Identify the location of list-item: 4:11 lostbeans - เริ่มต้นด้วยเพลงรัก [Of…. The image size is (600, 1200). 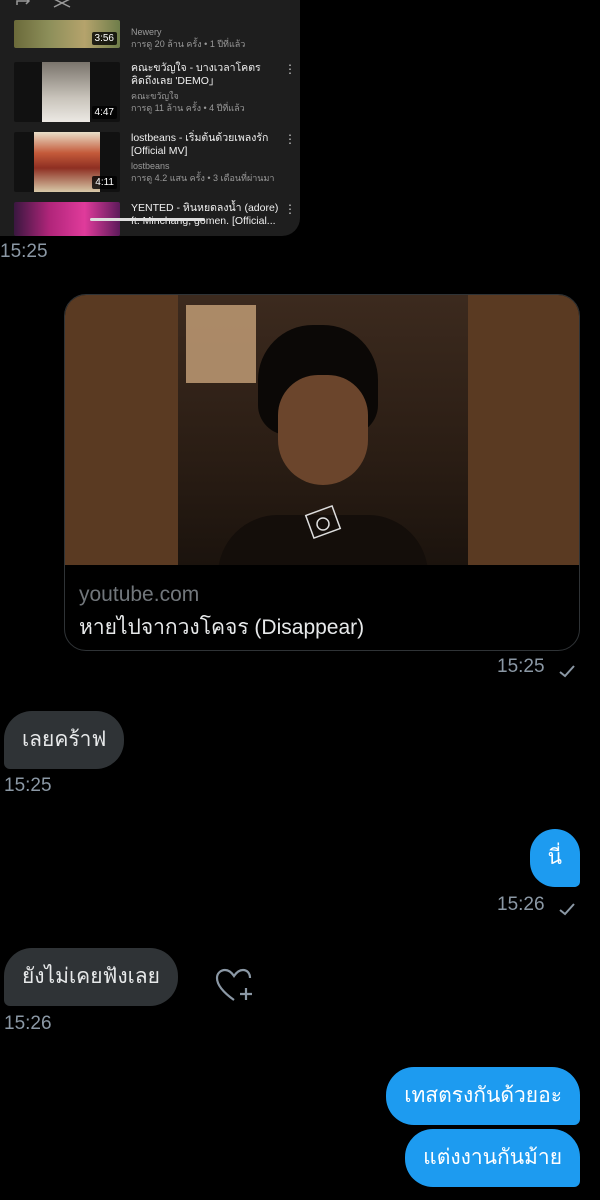
(155, 162).